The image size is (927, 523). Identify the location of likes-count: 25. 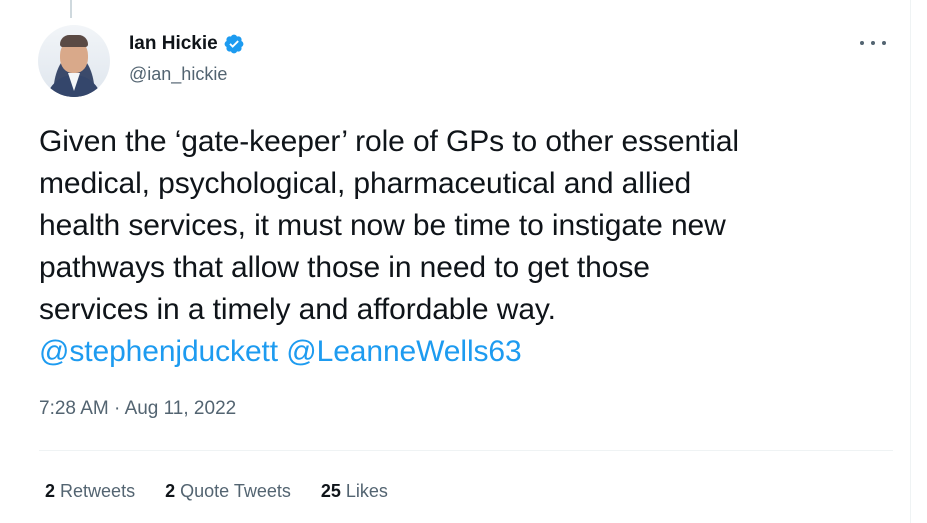
(330, 491).